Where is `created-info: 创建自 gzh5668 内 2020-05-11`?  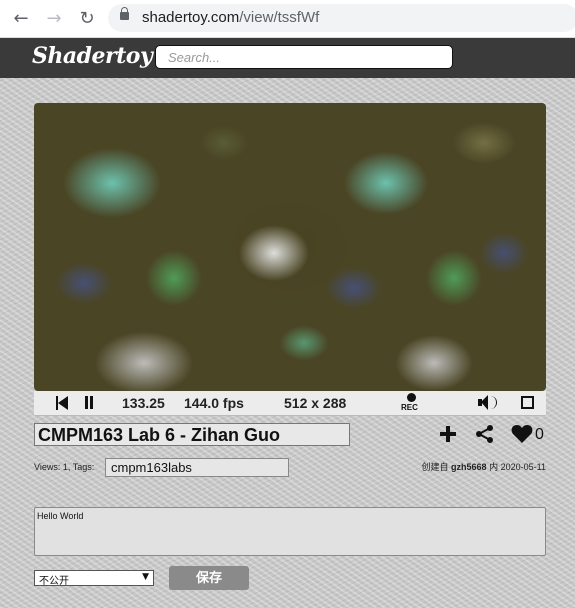
created-info: 创建自 gzh5668 内 2020-05-11 is located at coordinates (484, 466).